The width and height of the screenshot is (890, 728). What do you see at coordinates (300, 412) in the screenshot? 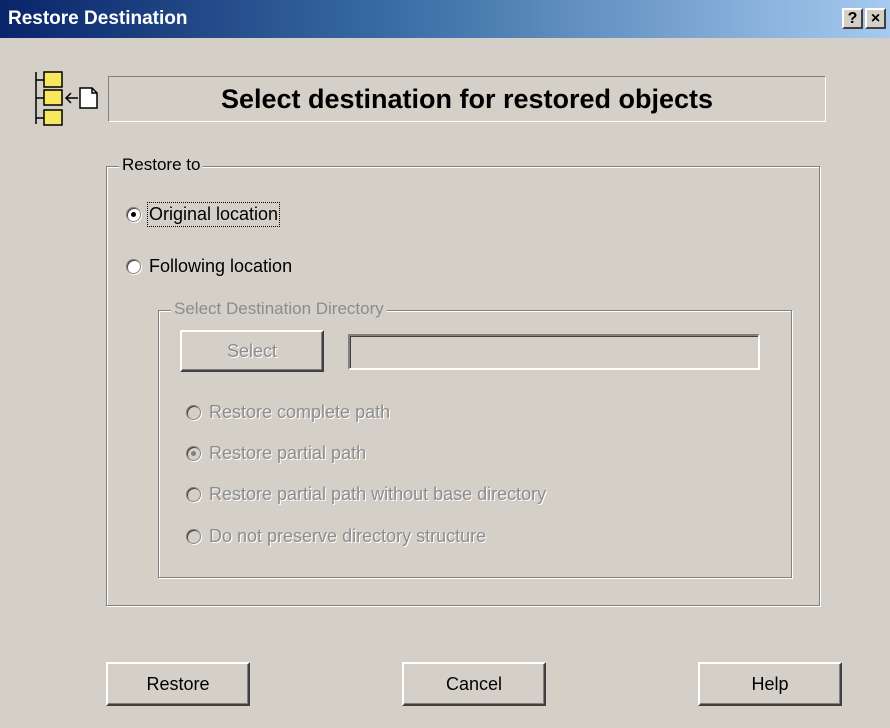
I see `restore-complete-path-label: Restore complete path` at bounding box center [300, 412].